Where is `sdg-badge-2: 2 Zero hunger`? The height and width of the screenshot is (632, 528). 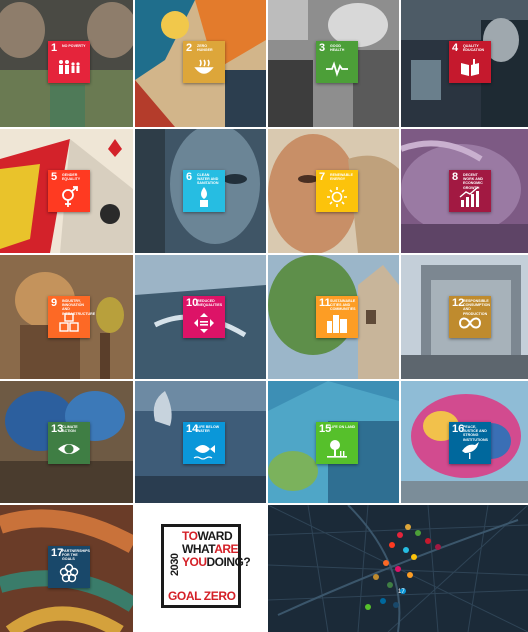 sdg-badge-2: 2 Zero hunger is located at coordinates (204, 62).